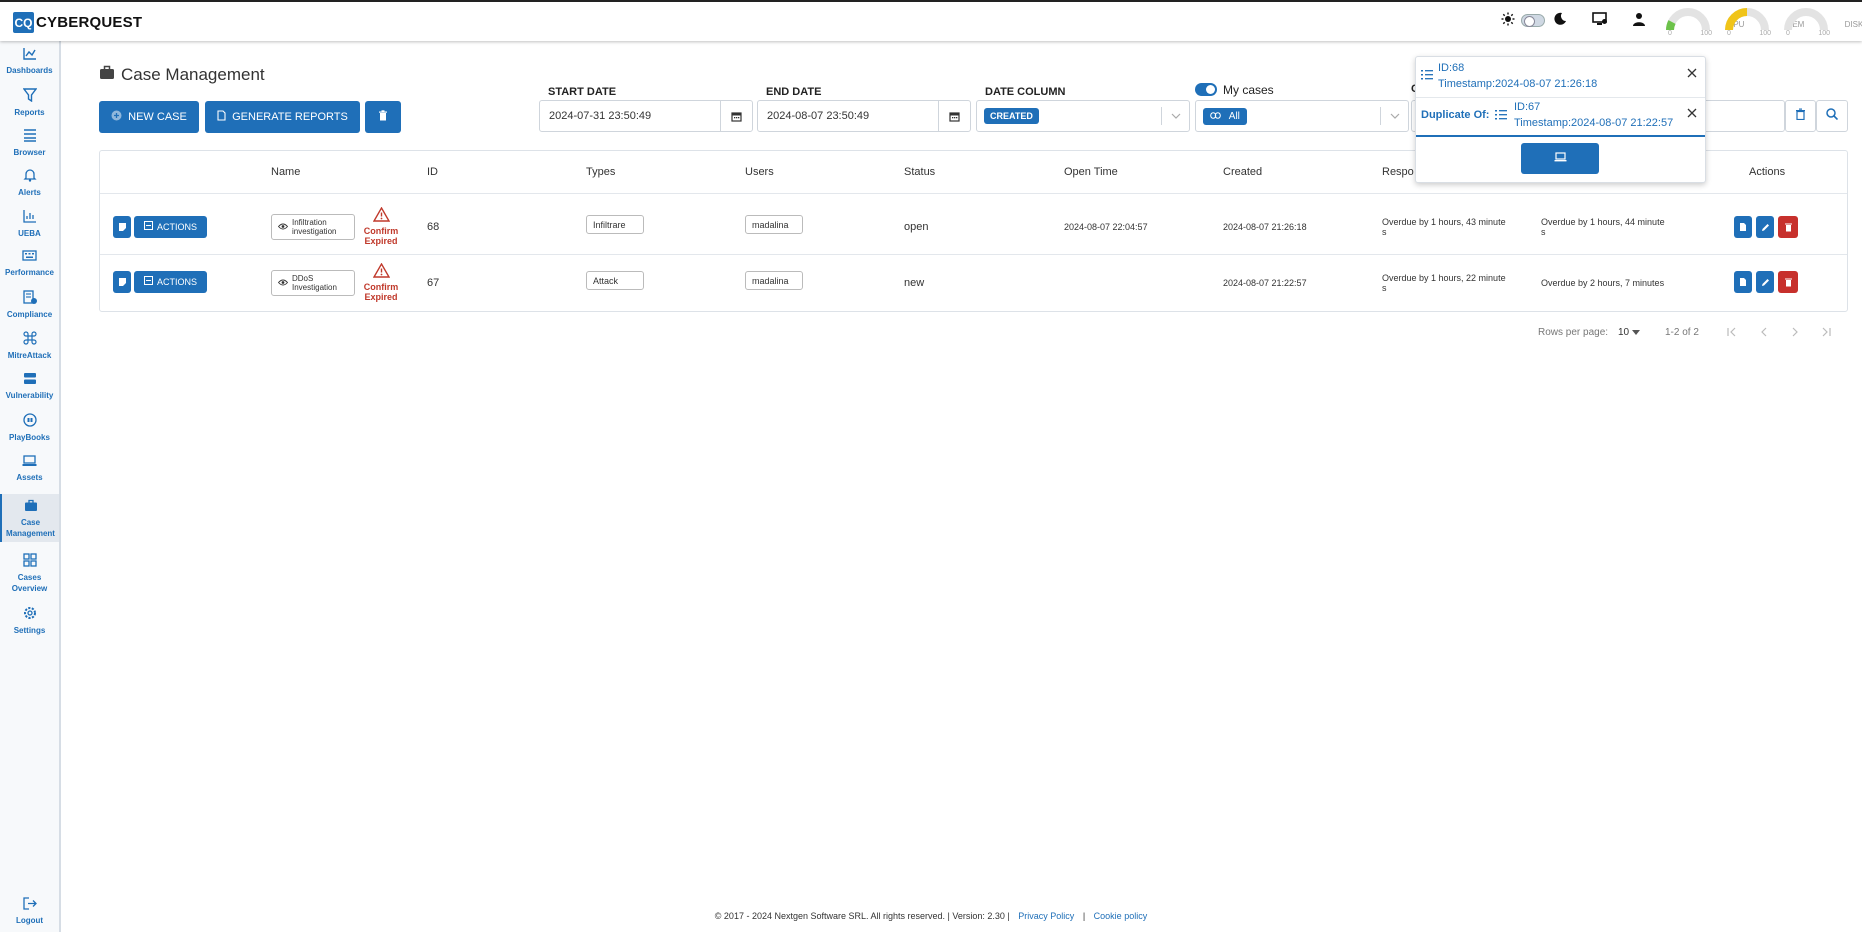 This screenshot has width=1862, height=932. Describe the element at coordinates (919, 172) in the screenshot. I see `column-header-status: Status` at that location.